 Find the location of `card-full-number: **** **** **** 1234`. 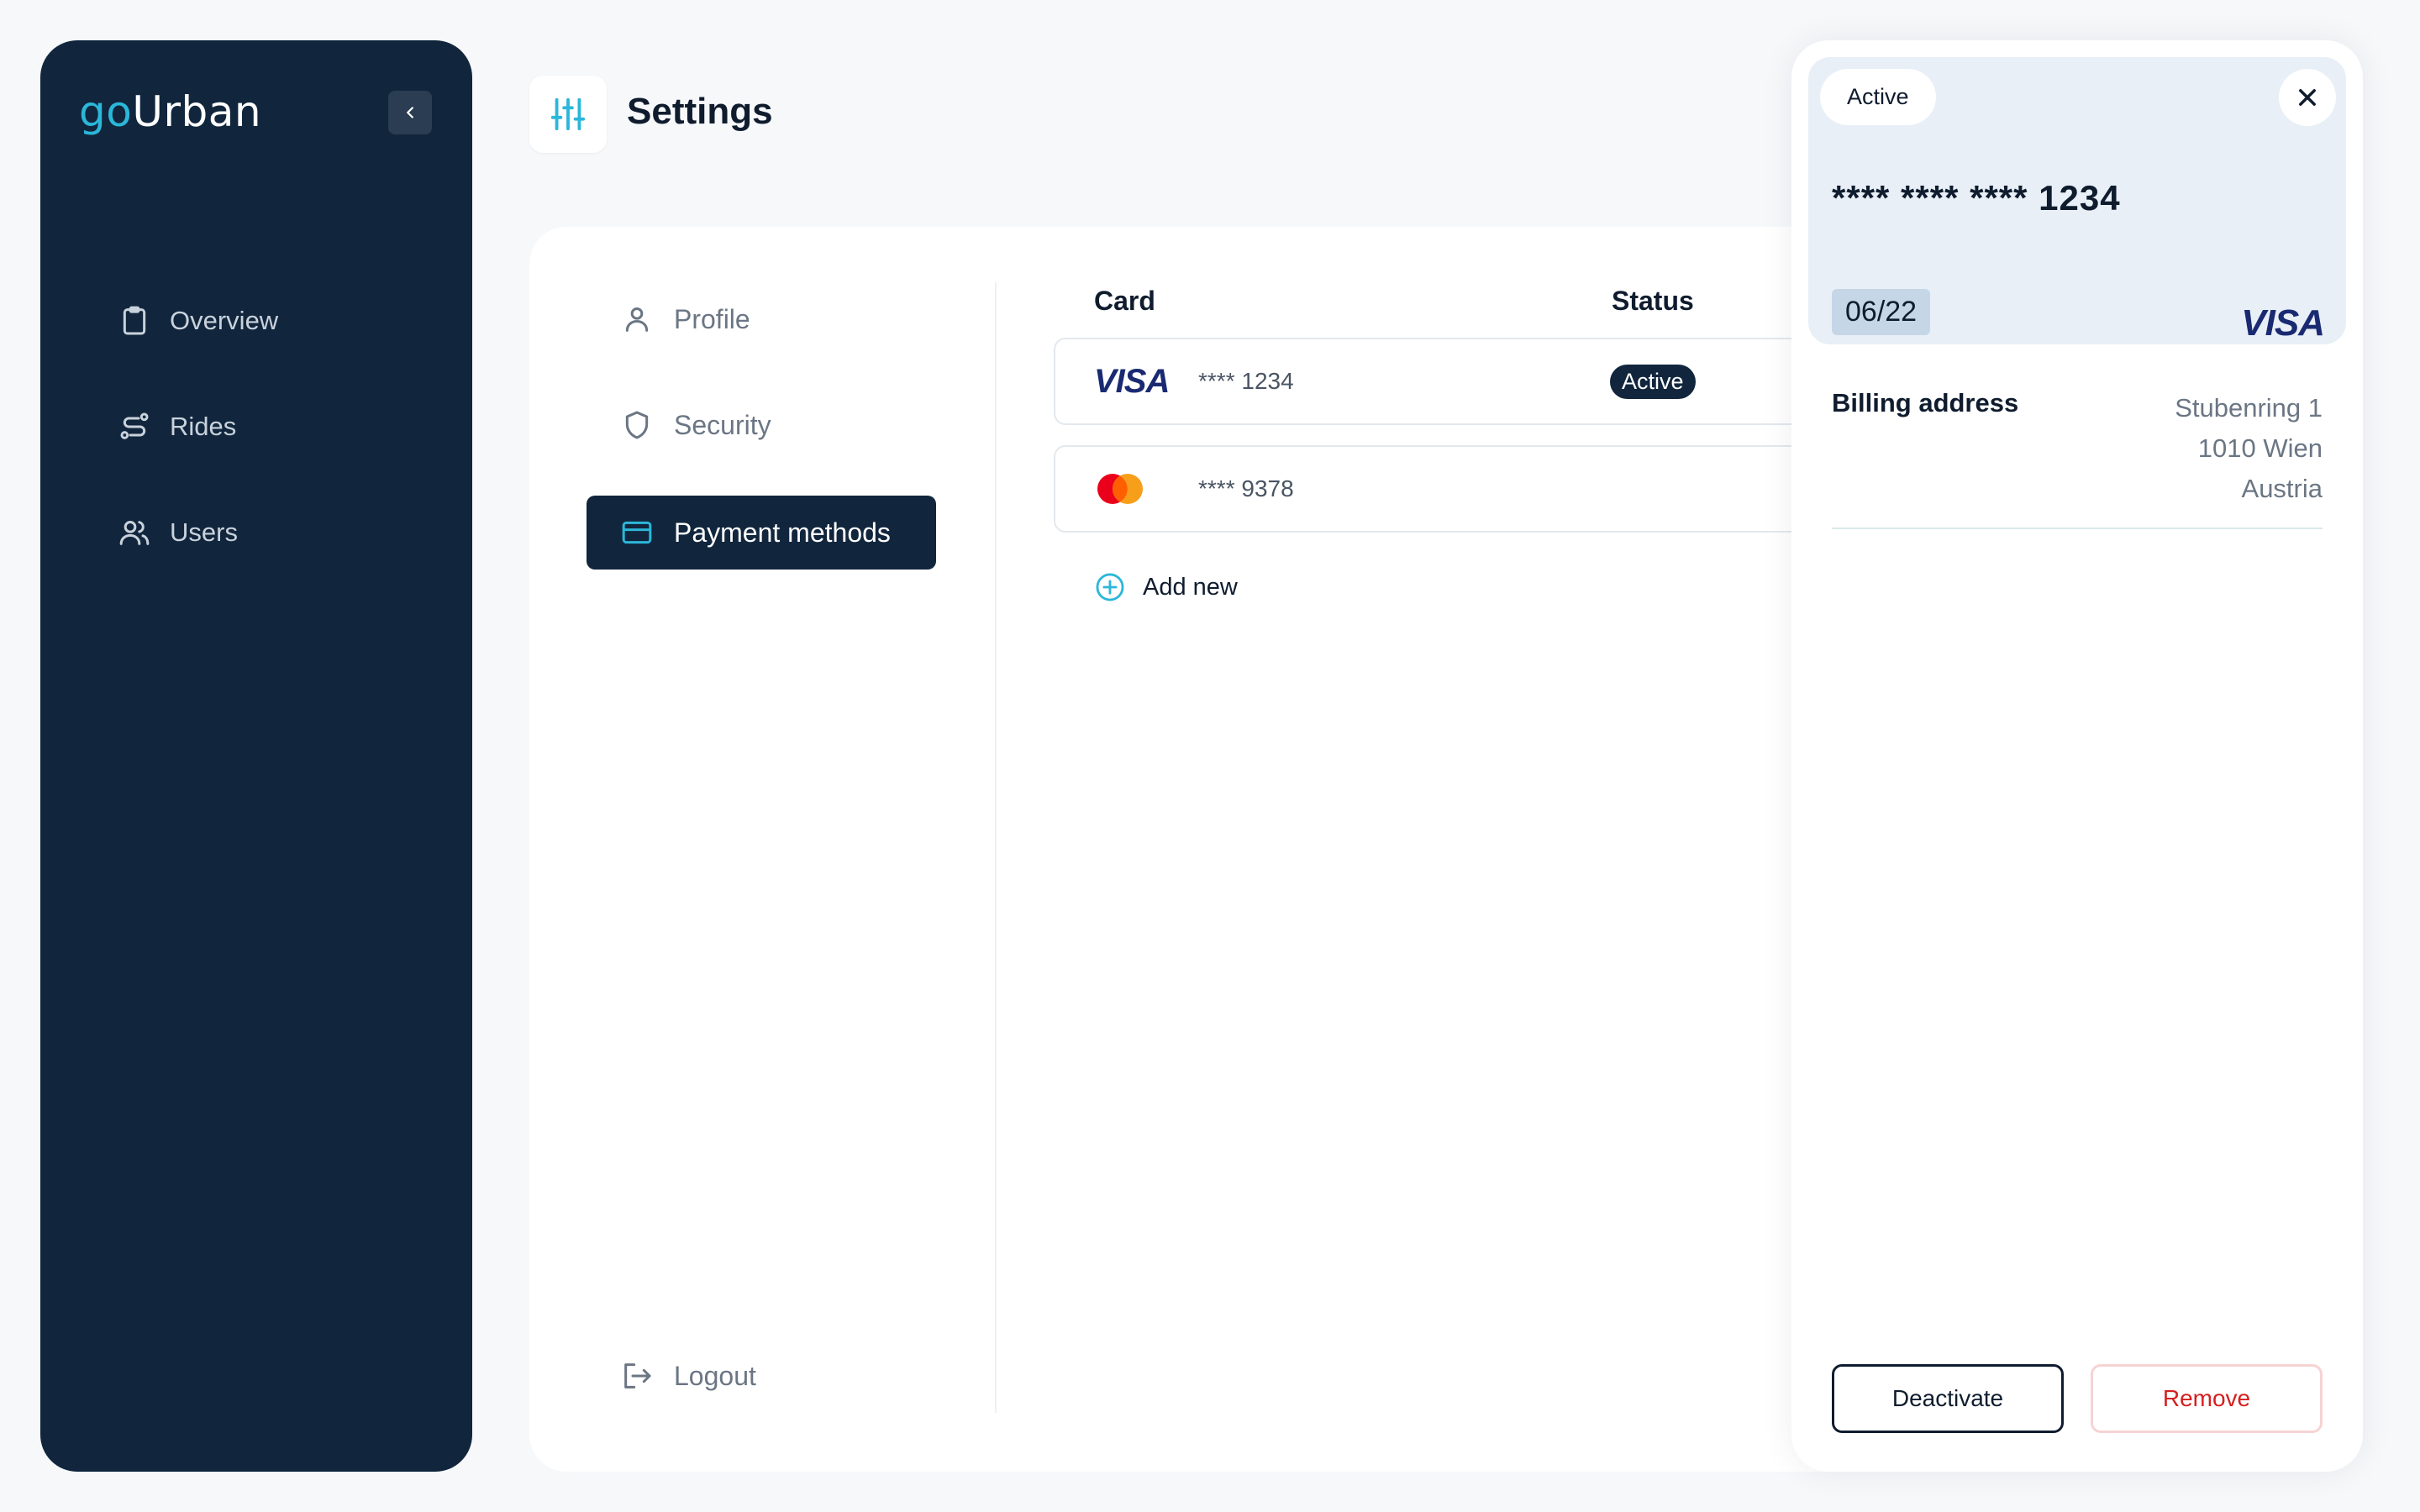

card-full-number: **** **** **** 1234 is located at coordinates (1977, 198).